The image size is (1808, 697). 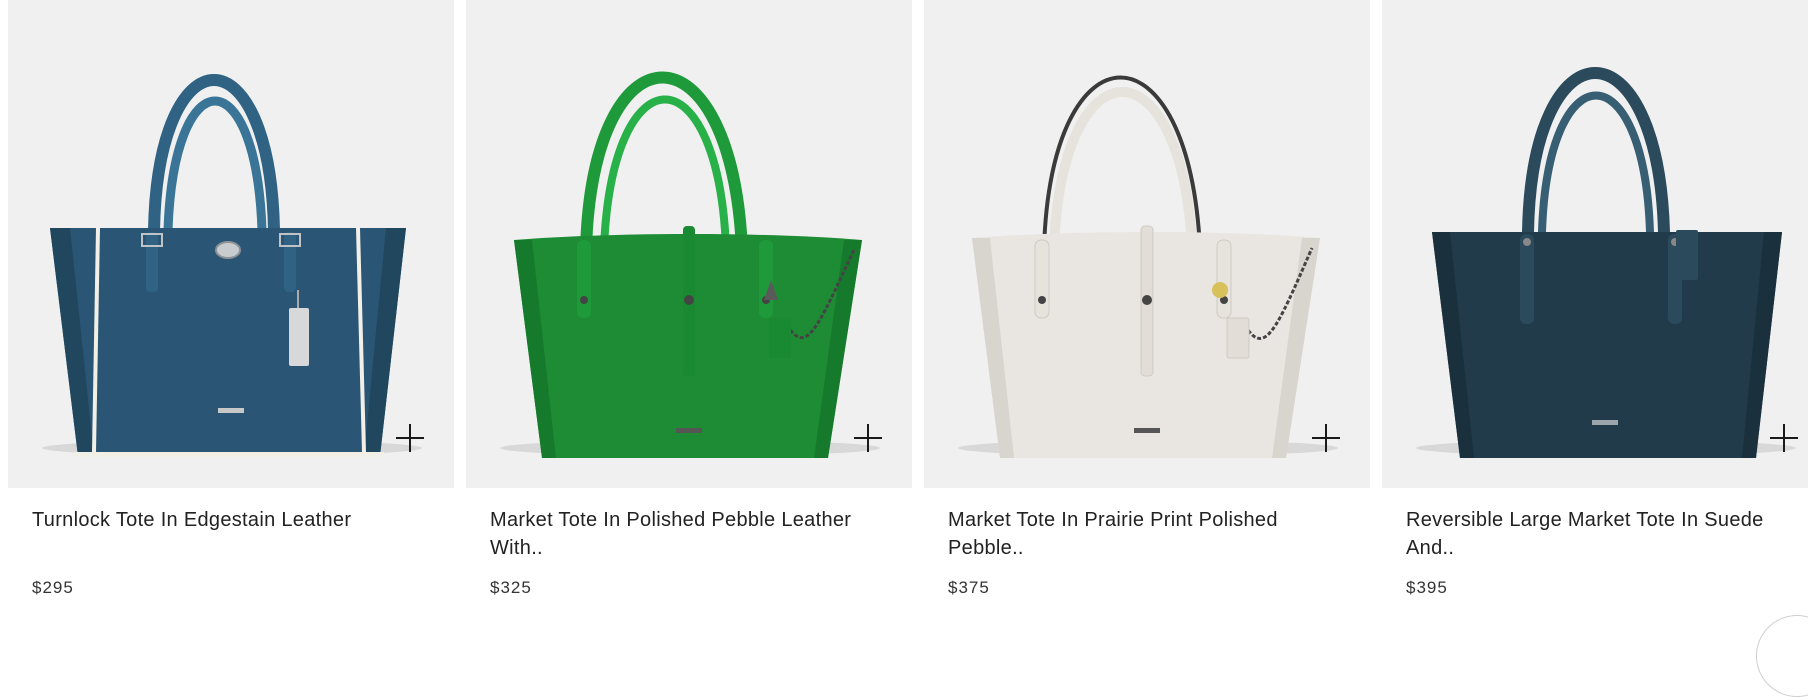 I want to click on product-price: $375, so click(x=969, y=587).